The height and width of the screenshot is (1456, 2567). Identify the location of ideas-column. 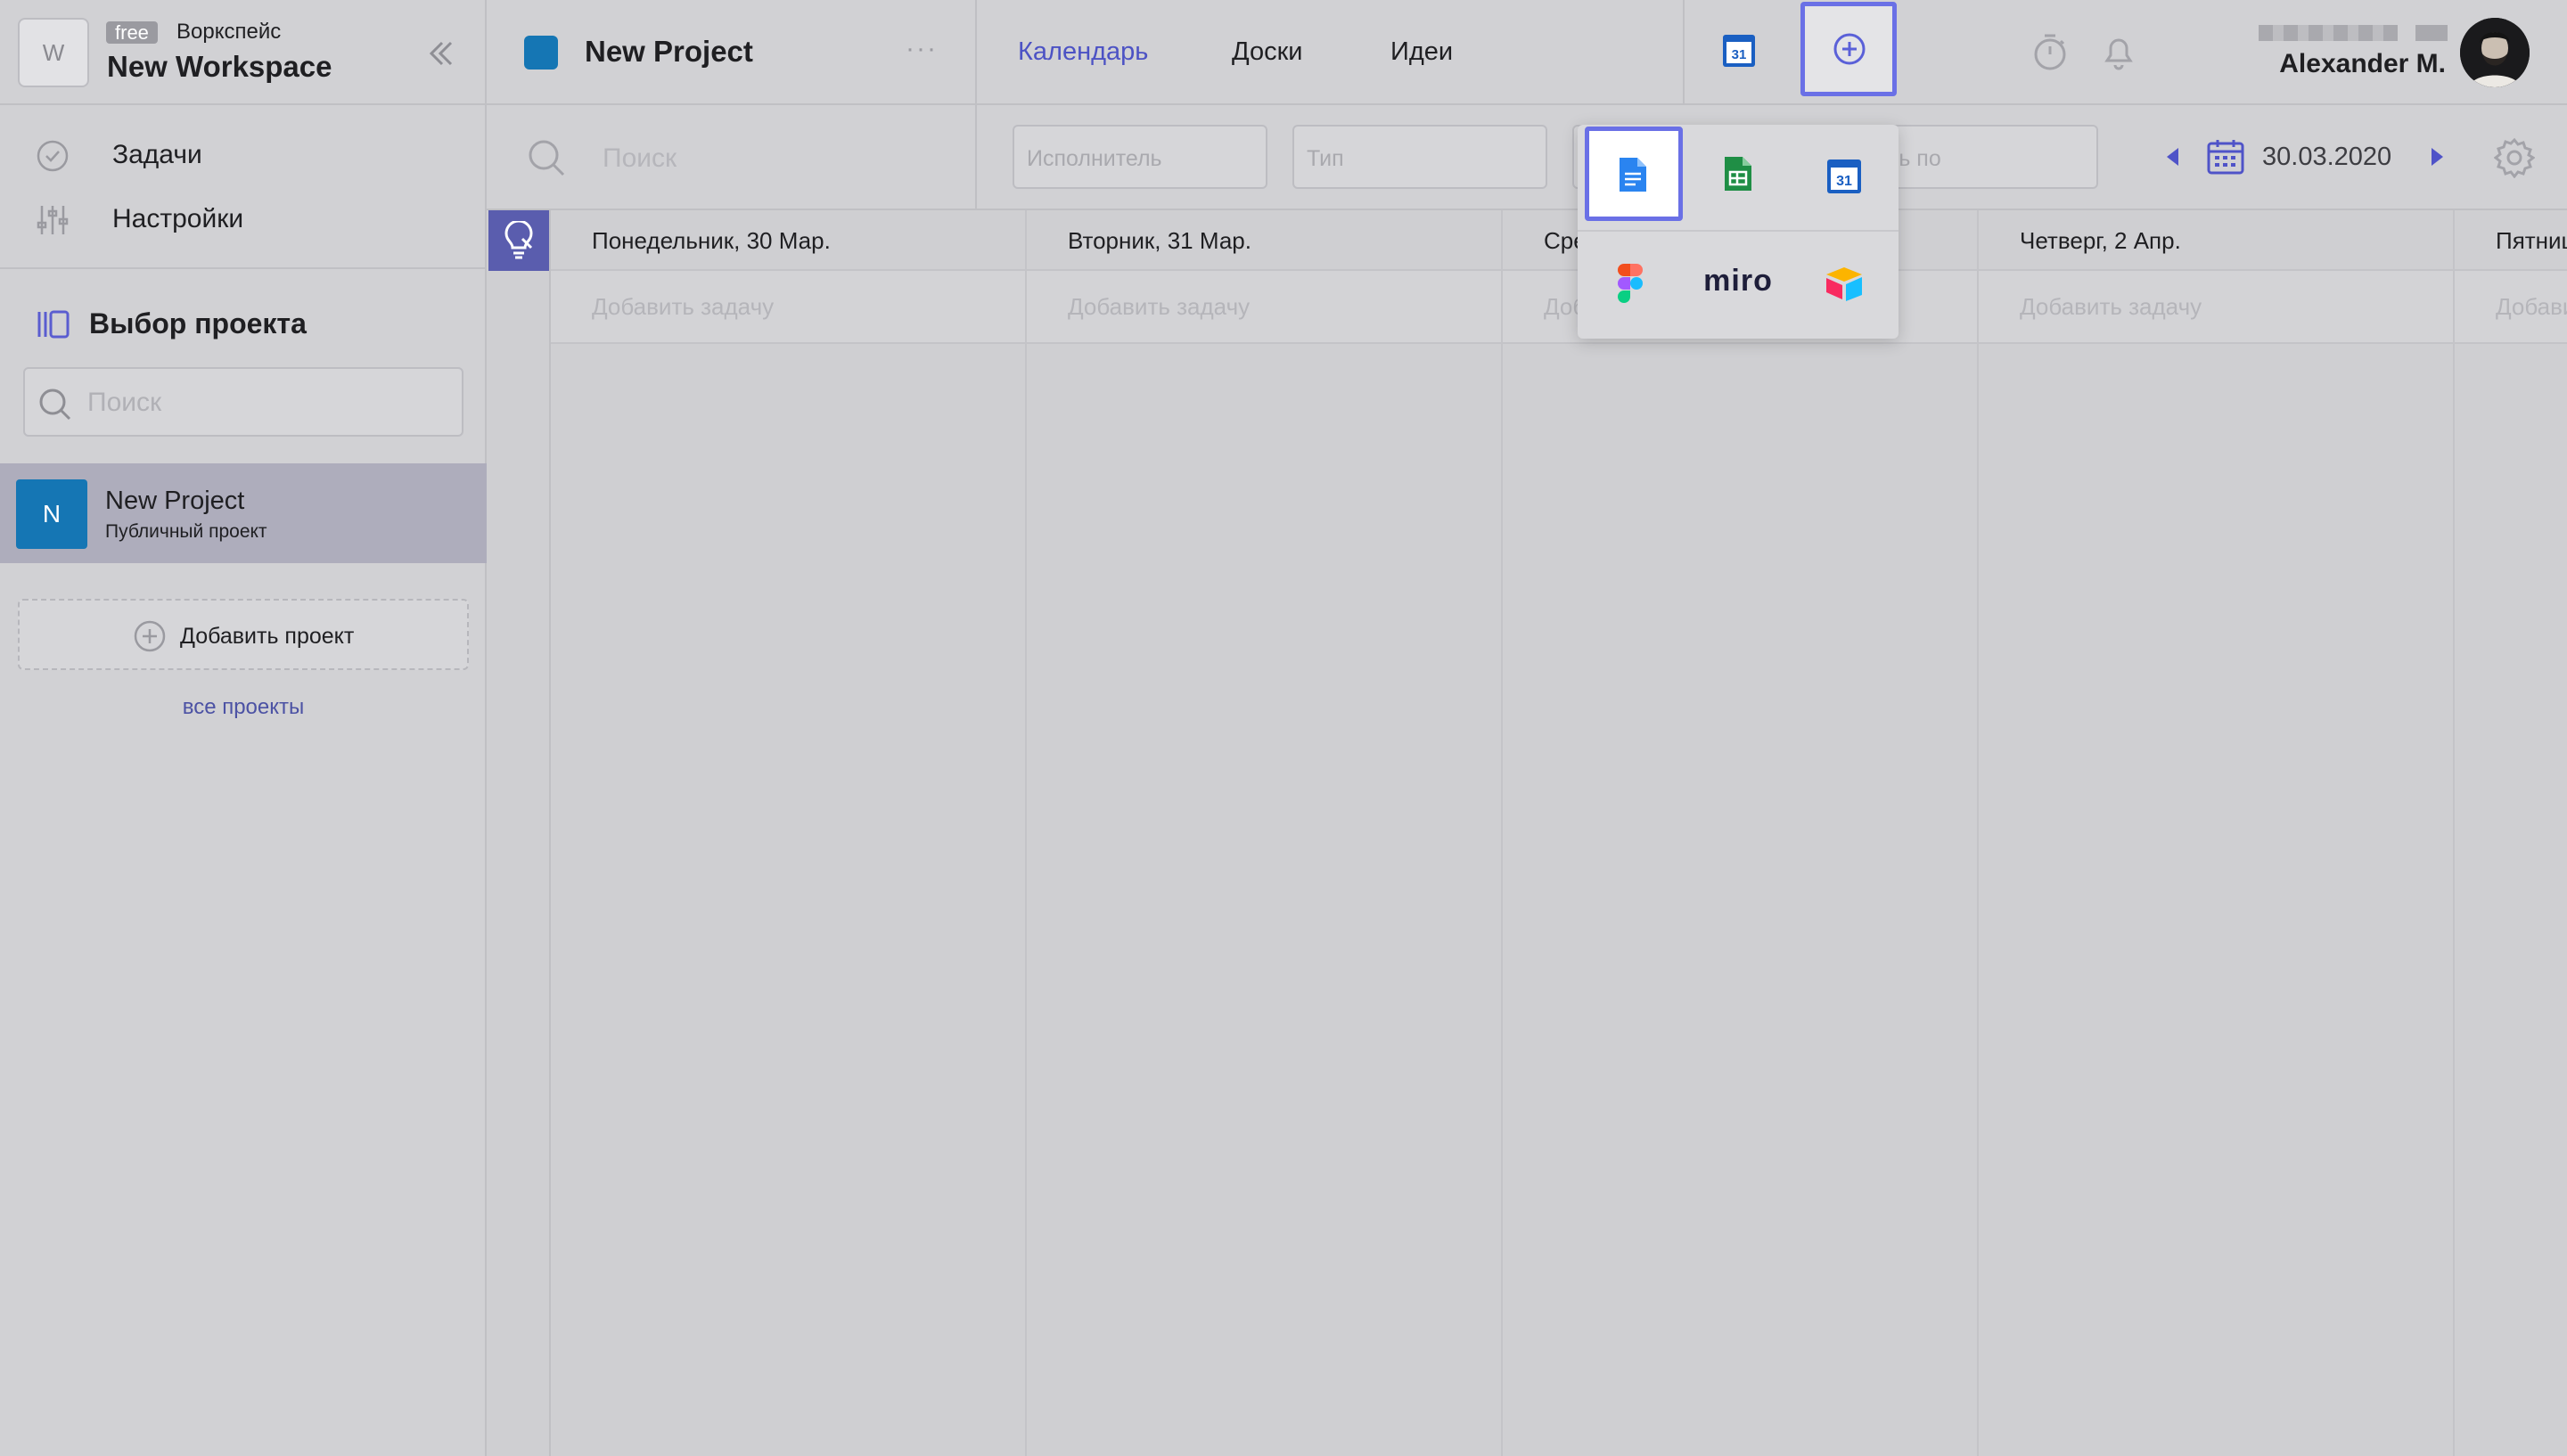
(520, 833).